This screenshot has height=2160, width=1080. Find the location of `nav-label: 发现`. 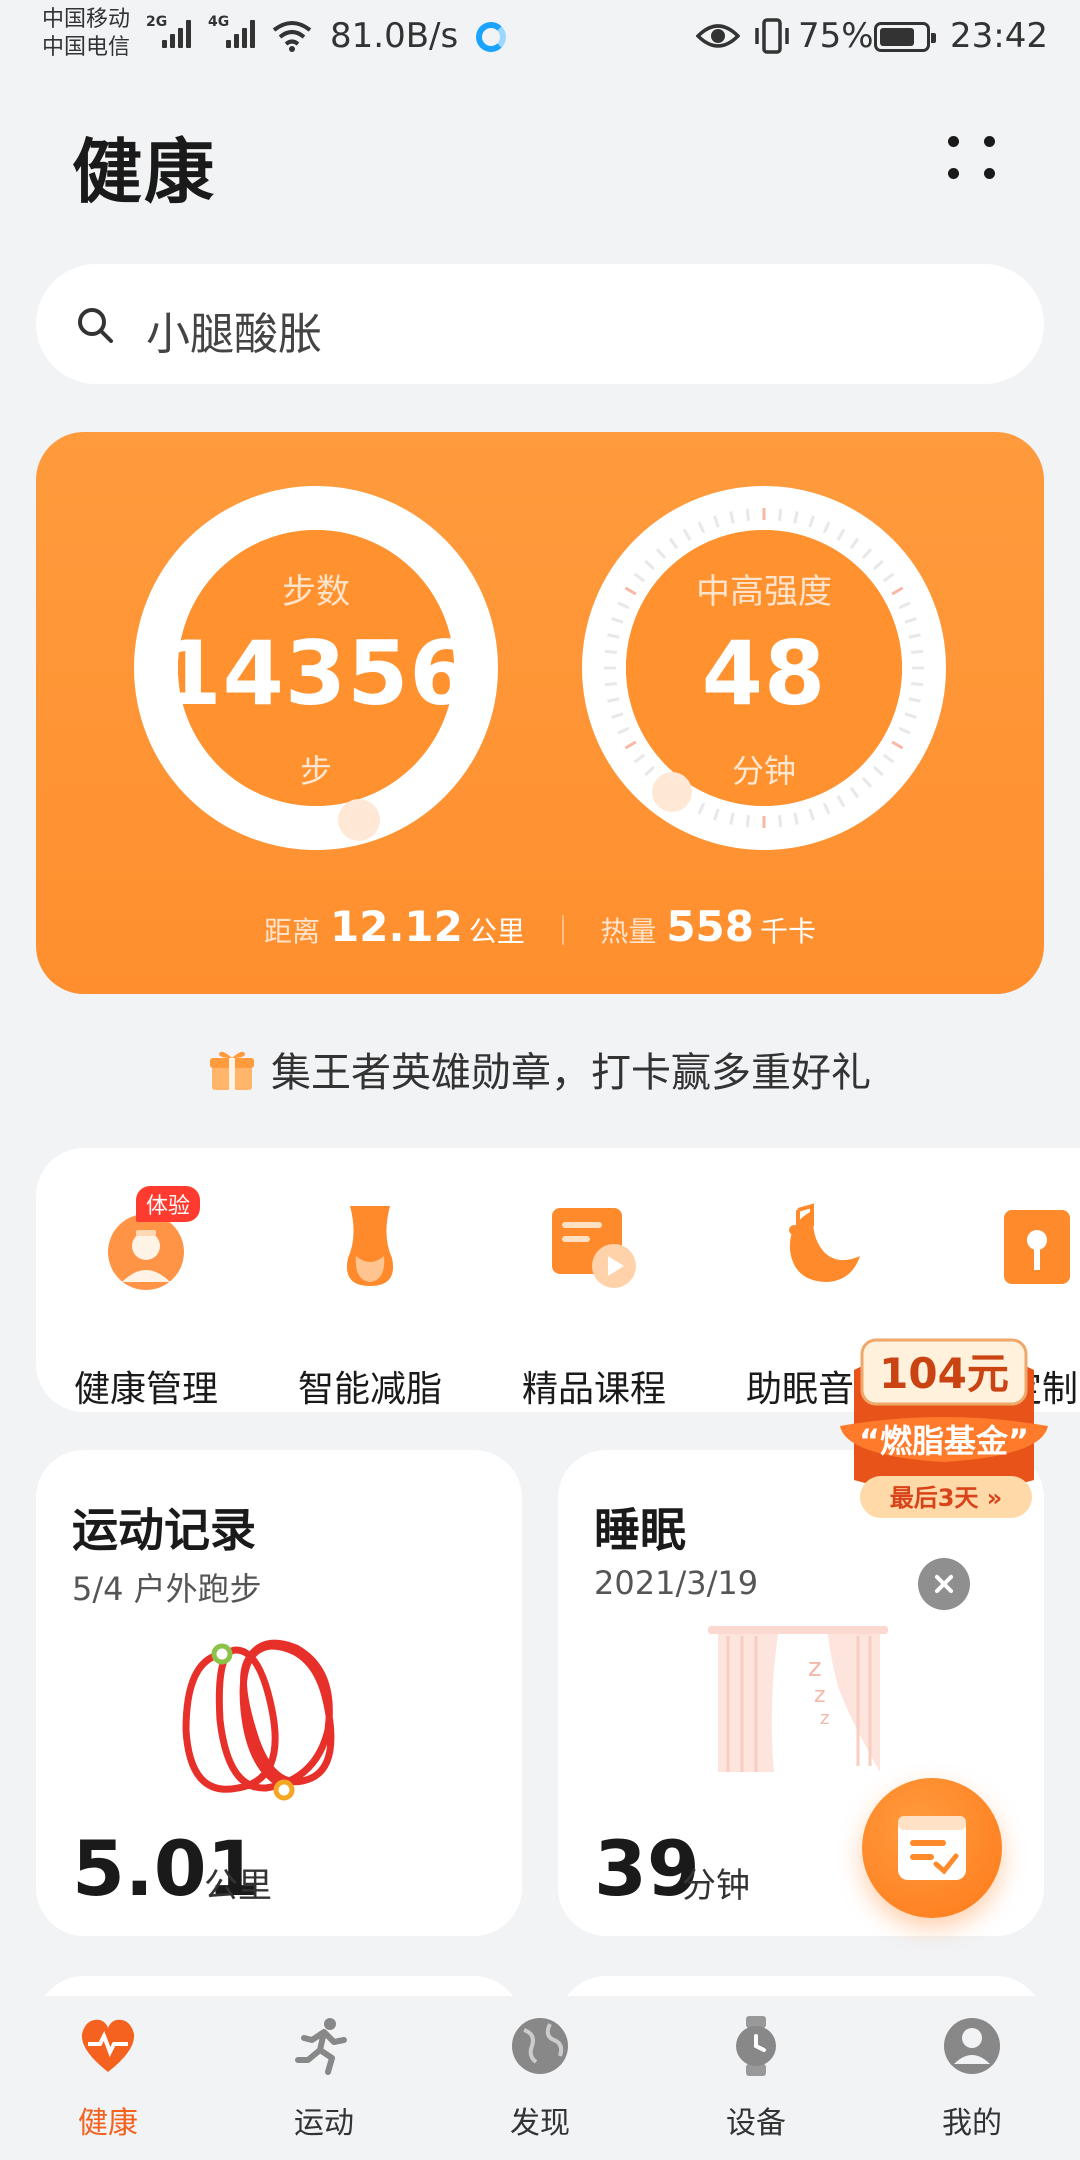

nav-label: 发现 is located at coordinates (540, 2123).